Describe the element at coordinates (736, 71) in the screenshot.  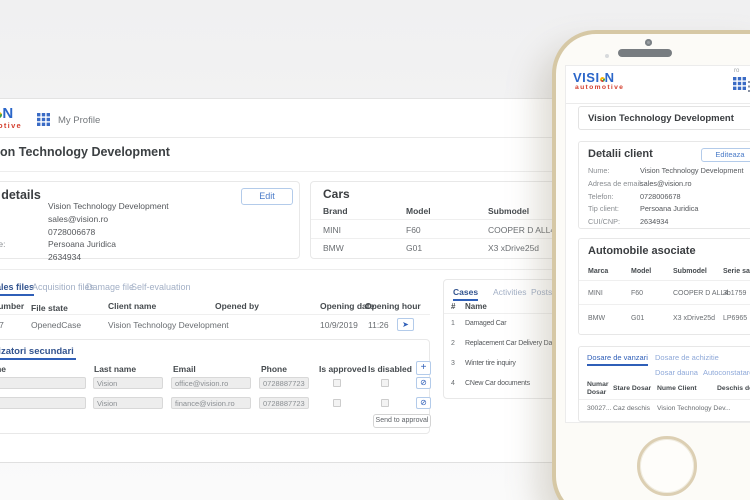
I see `language-label: ro` at that location.